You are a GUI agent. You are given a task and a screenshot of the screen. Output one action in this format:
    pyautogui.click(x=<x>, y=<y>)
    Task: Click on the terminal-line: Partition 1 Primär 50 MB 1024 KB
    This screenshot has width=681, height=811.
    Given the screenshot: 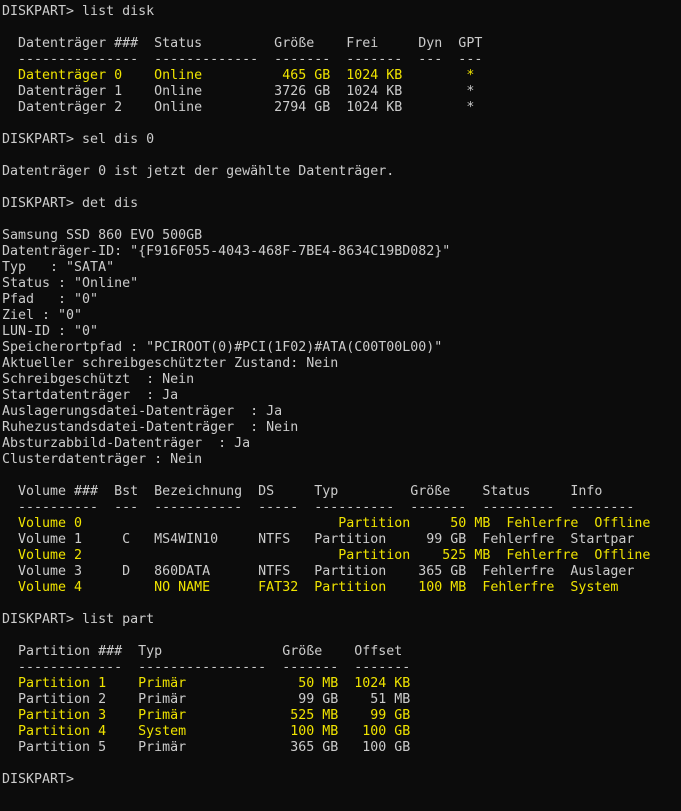 What is the action you would take?
    pyautogui.click(x=206, y=683)
    